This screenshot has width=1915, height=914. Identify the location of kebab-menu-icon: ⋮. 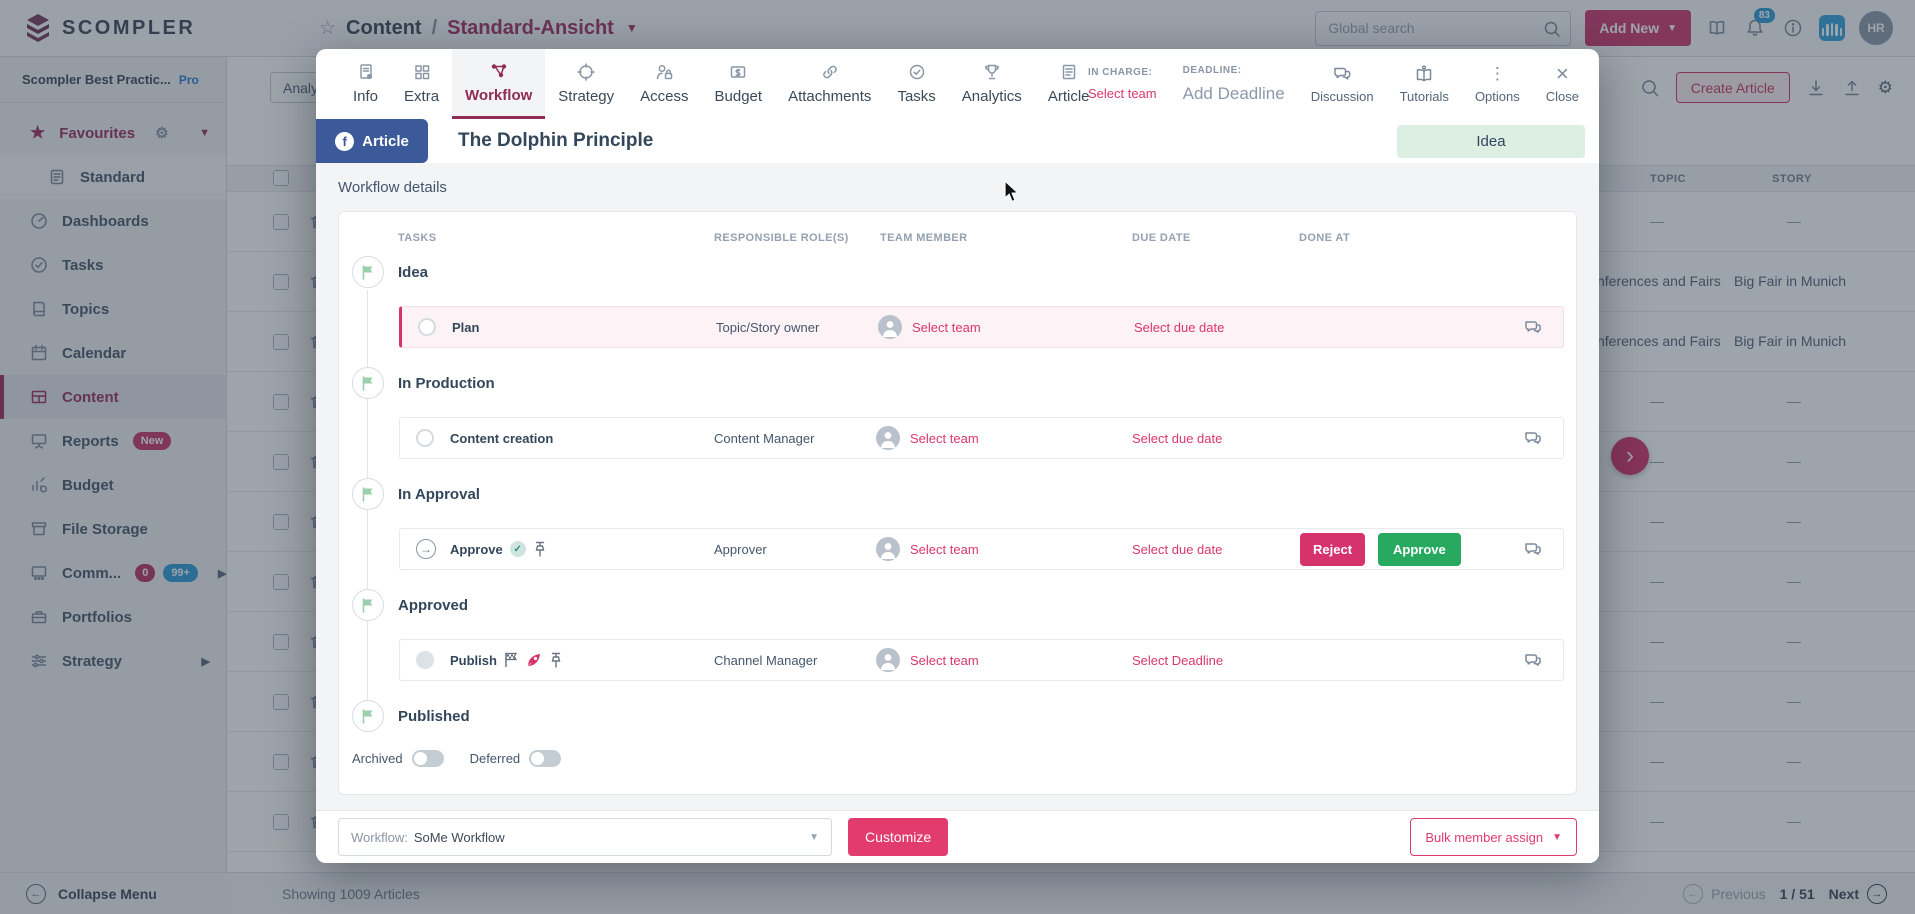
(1497, 73).